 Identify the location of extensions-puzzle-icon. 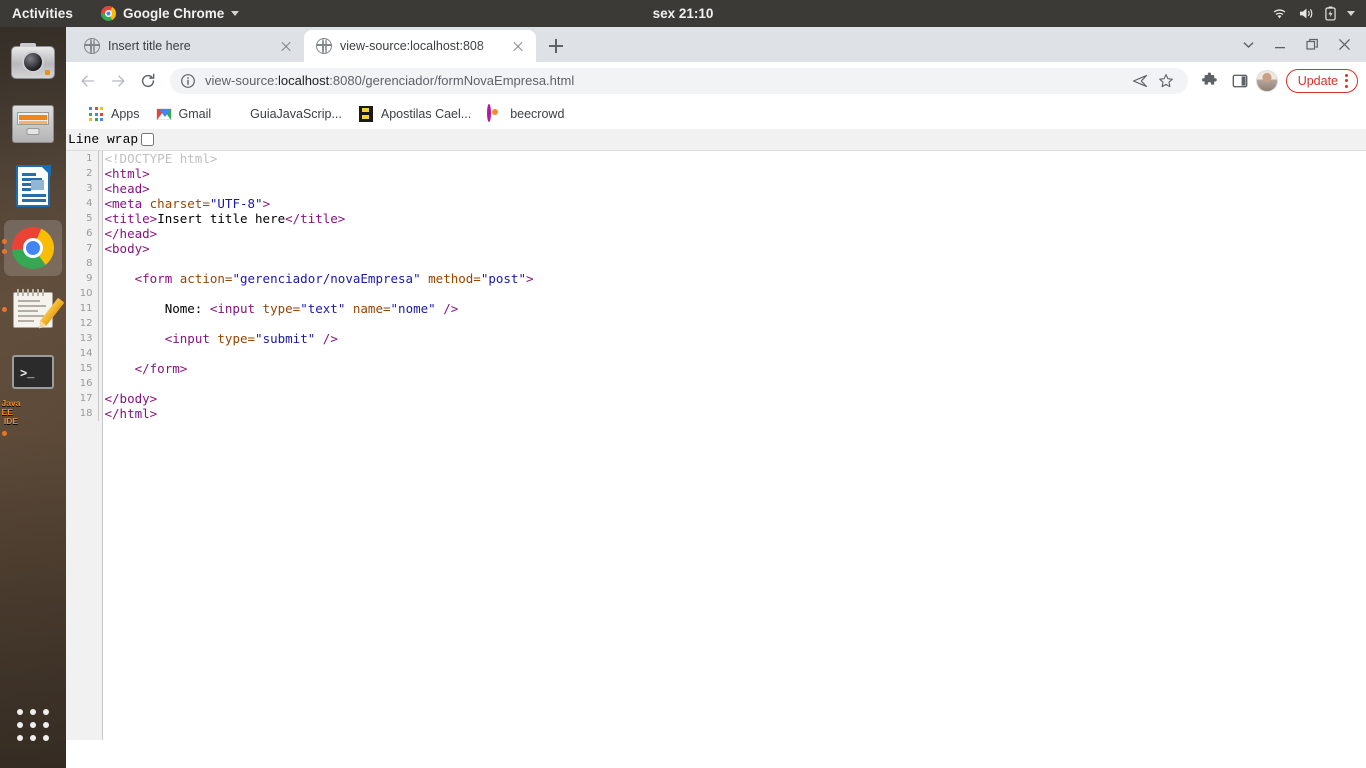
(1210, 81).